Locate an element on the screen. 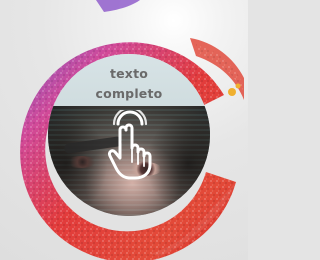 This screenshot has height=260, width=320. card-title-line-2: completo is located at coordinates (129, 93).